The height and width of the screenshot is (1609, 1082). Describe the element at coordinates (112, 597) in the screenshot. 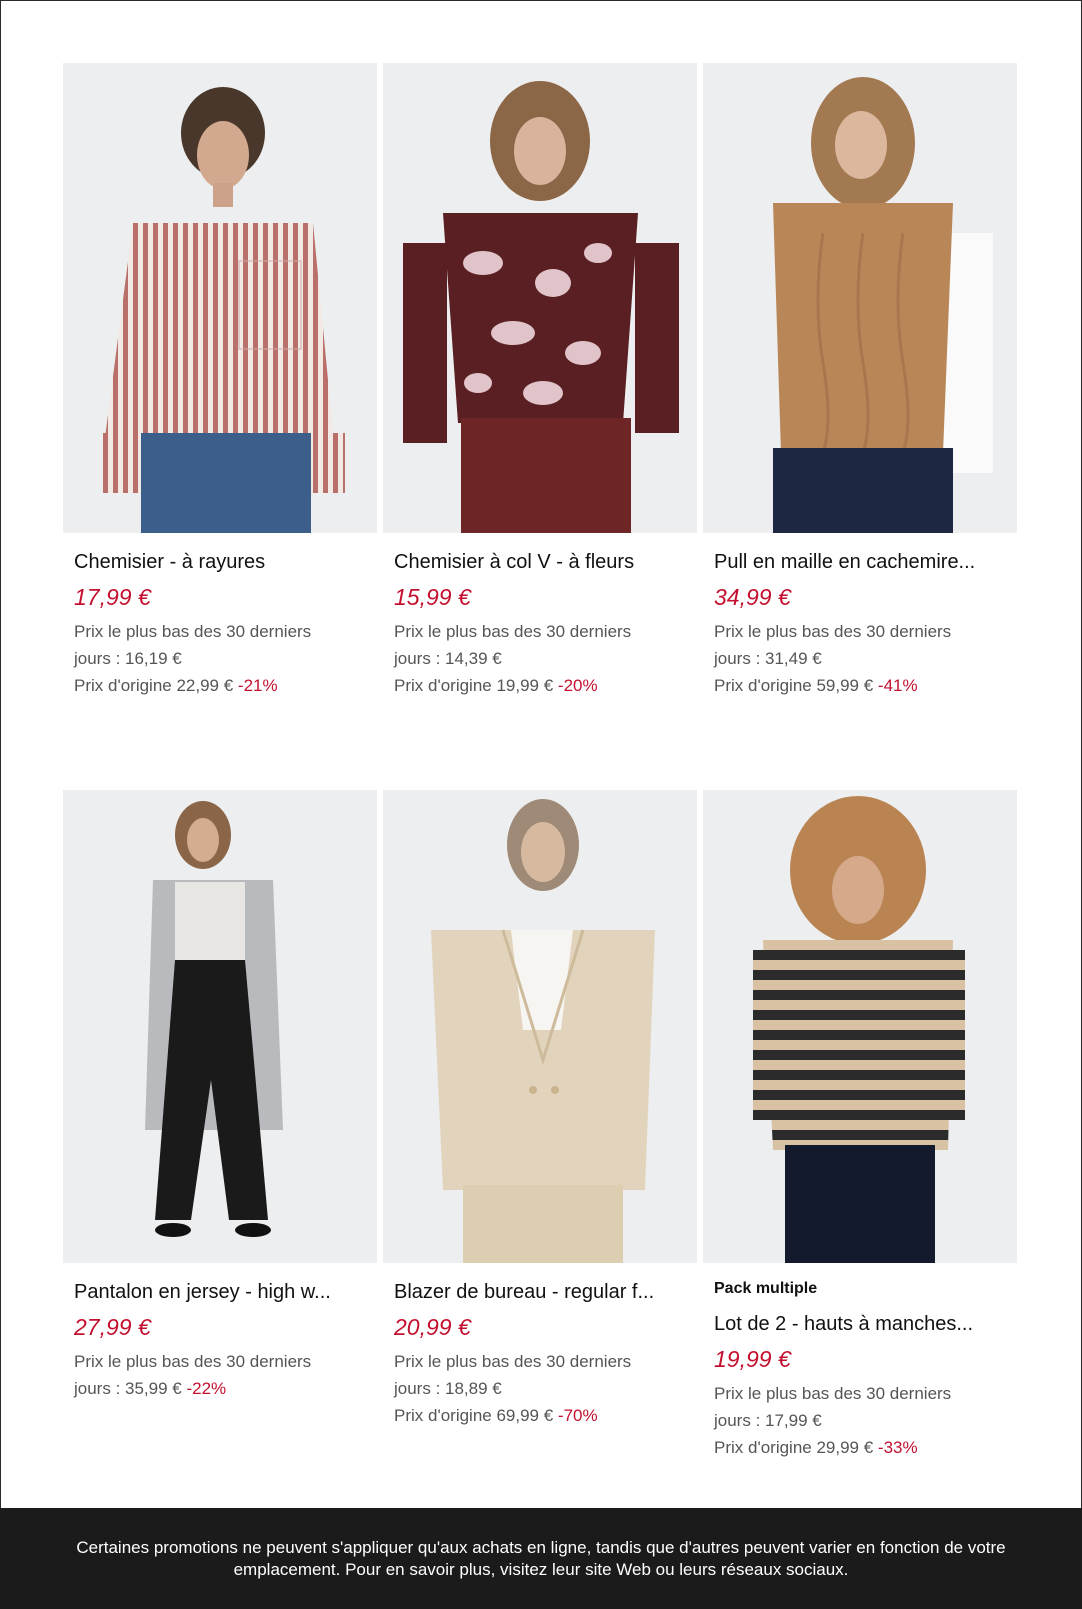

I see `product-price: 17,99 €` at that location.